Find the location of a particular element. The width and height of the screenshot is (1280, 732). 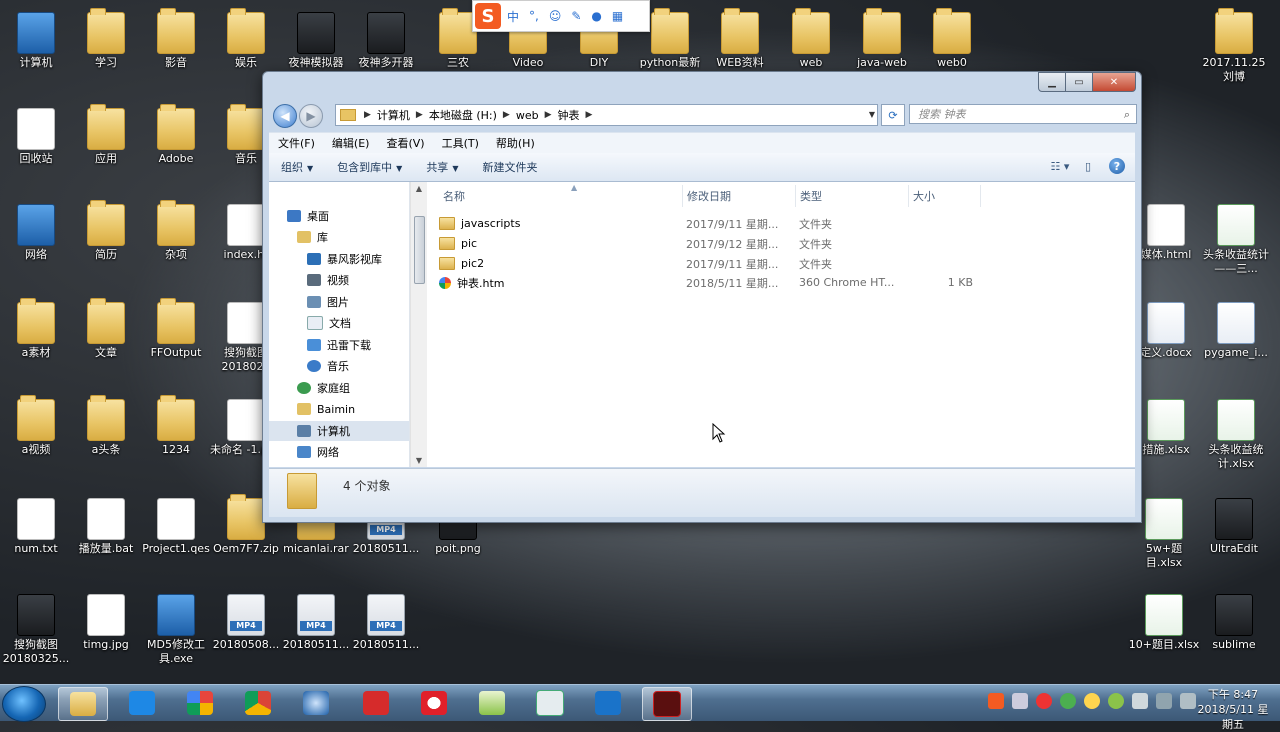

start-button is located at coordinates (24, 704).